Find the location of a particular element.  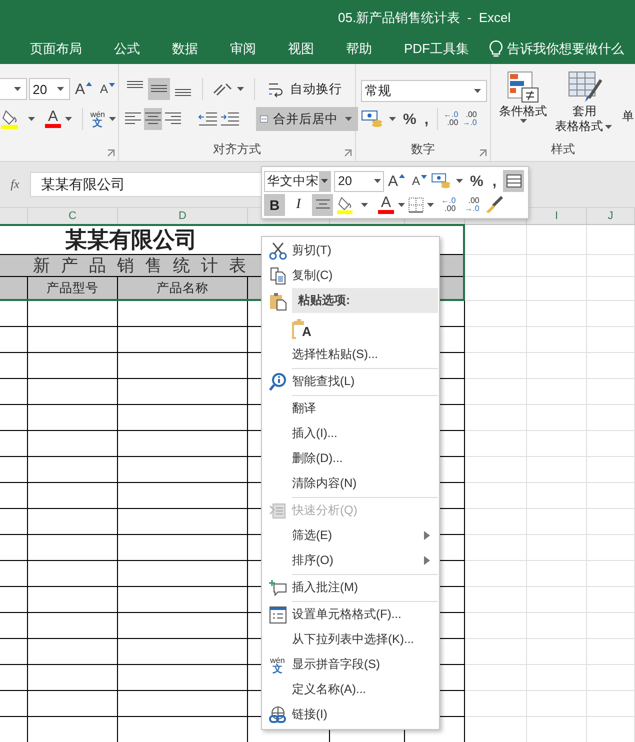

menu-item: 翻译 is located at coordinates (350, 408).